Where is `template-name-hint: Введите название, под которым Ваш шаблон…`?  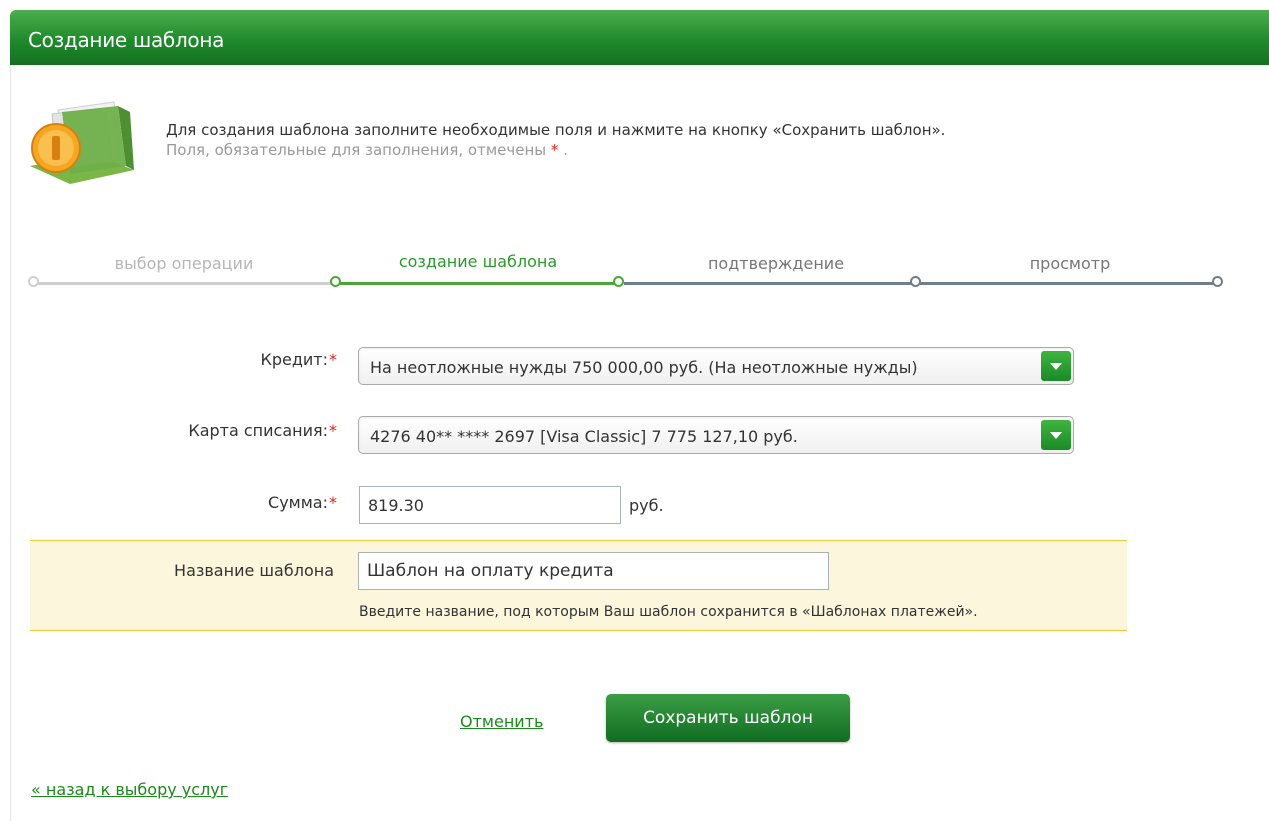
template-name-hint: Введите название, под которым Ваш шаблон… is located at coordinates (668, 612).